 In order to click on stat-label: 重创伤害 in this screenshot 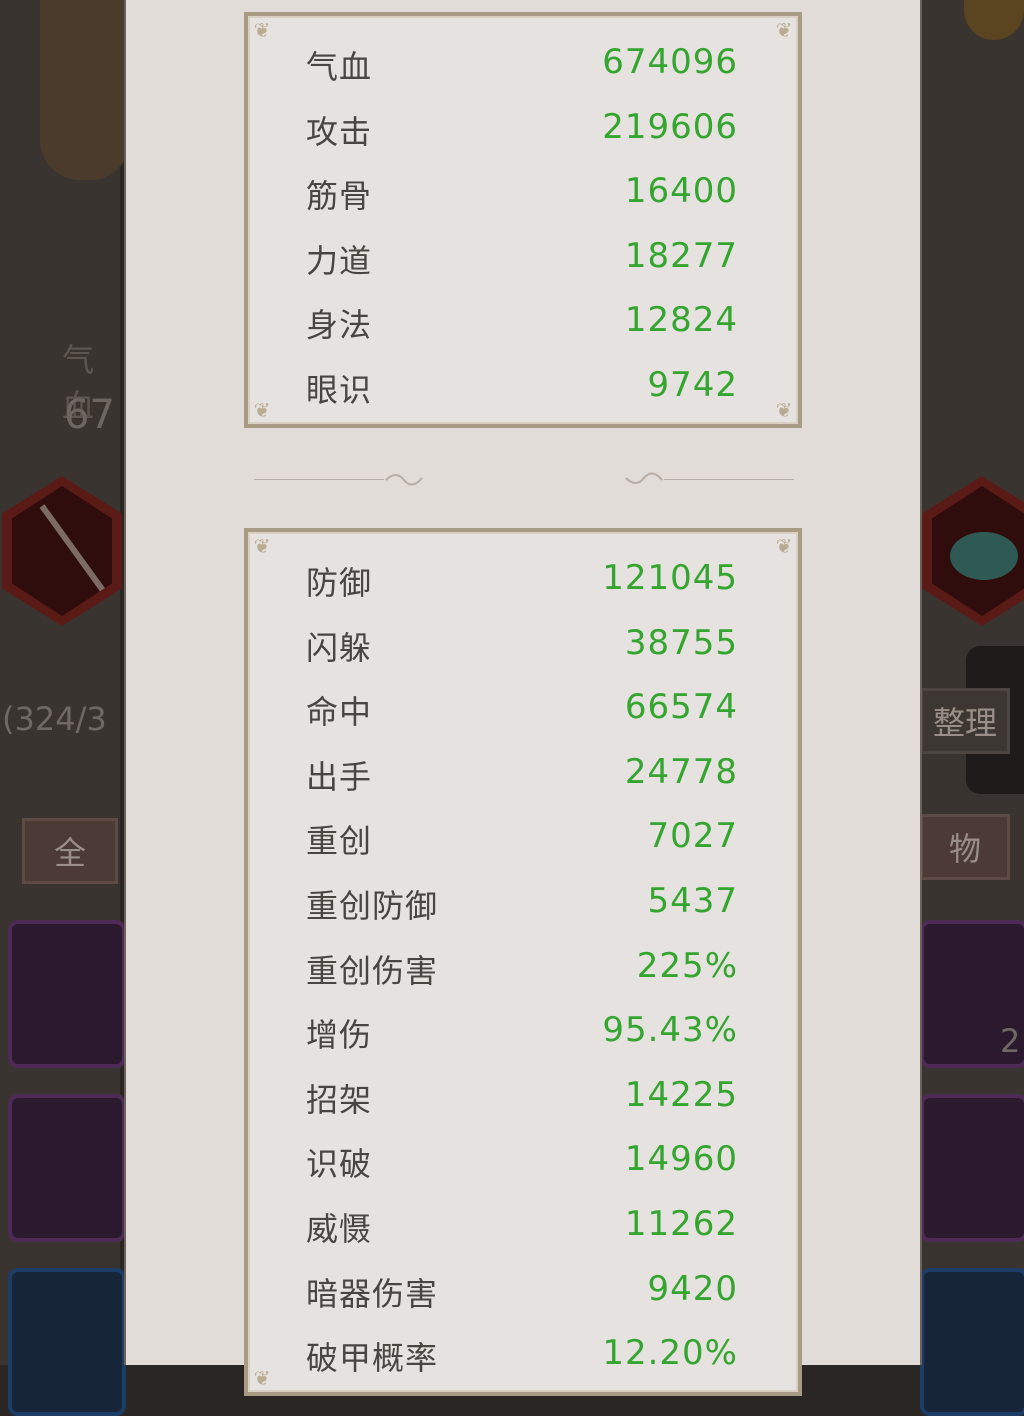, I will do `click(372, 970)`.